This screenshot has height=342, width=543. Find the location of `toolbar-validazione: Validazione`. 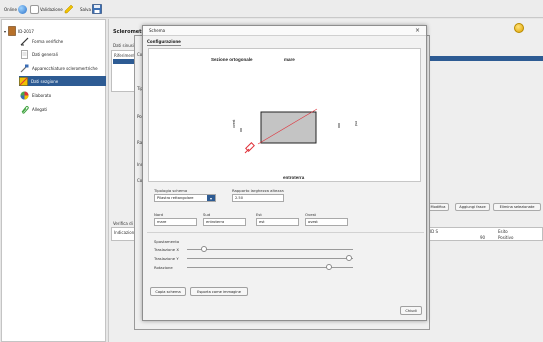

toolbar-validazione: Validazione is located at coordinates (52, 9).